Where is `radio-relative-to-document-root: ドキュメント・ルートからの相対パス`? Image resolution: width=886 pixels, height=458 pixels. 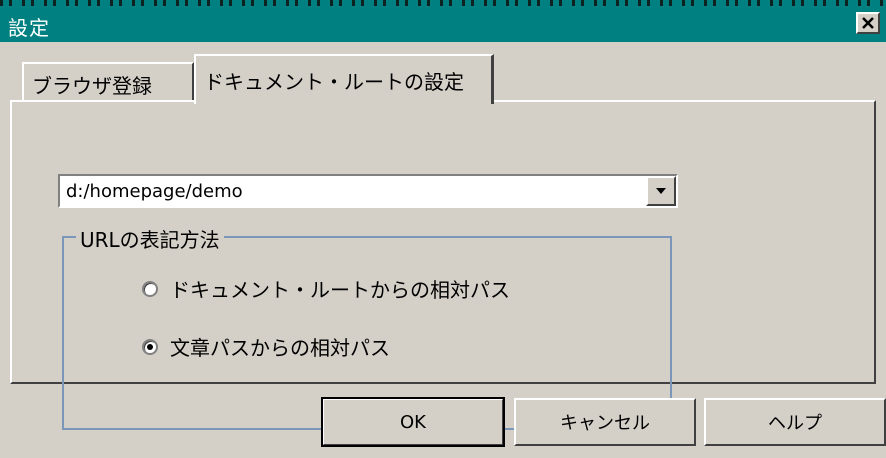
radio-relative-to-document-root: ドキュメント・ルートからの相対パス is located at coordinates (326, 288).